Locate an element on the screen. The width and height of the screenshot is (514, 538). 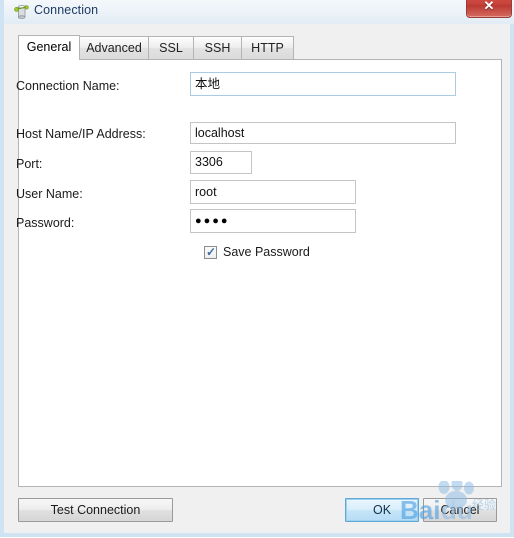
user-name-label: User Name: is located at coordinates (49, 194).